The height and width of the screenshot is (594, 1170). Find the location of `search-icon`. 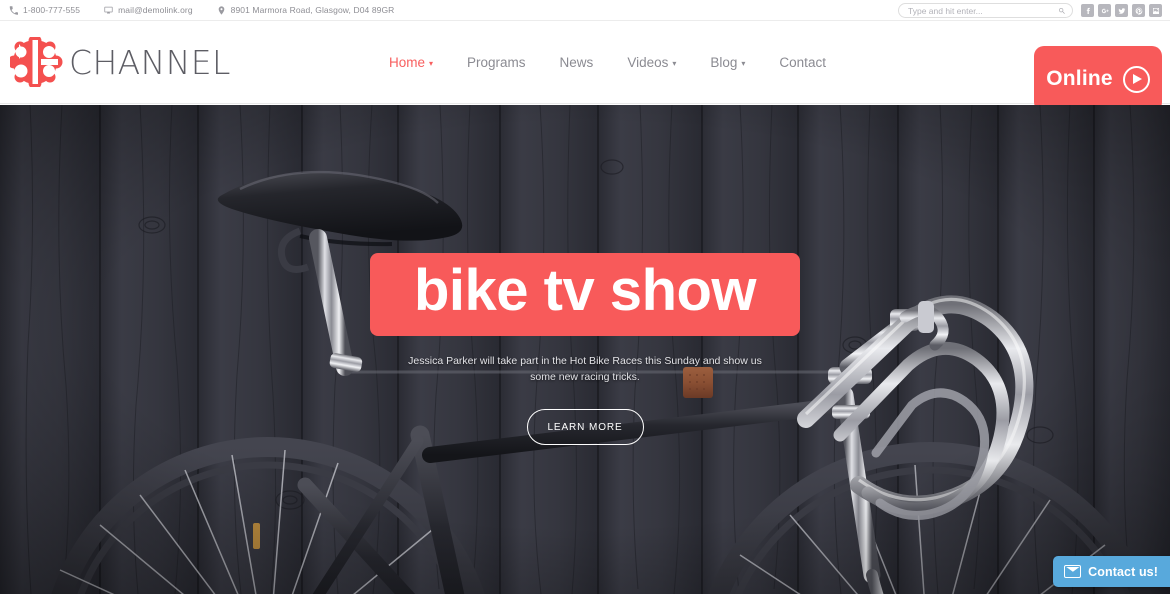

search-icon is located at coordinates (1062, 11).